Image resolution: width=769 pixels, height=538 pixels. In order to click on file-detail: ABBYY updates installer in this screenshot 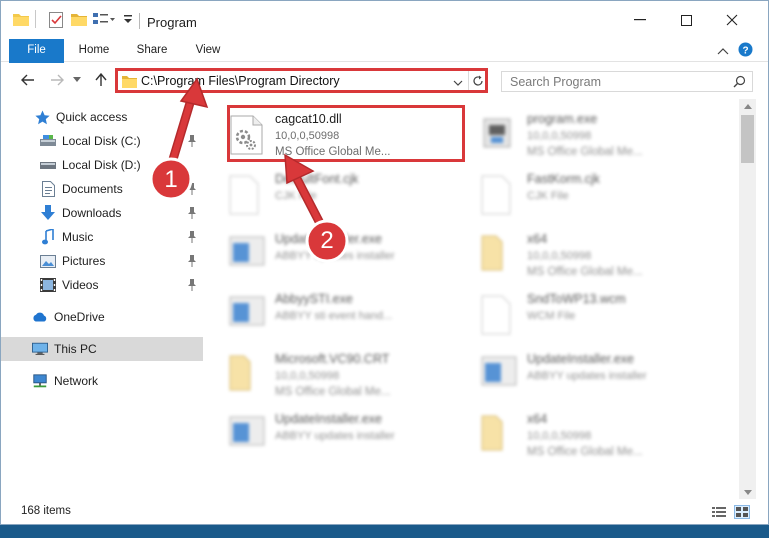, I will do `click(335, 436)`.